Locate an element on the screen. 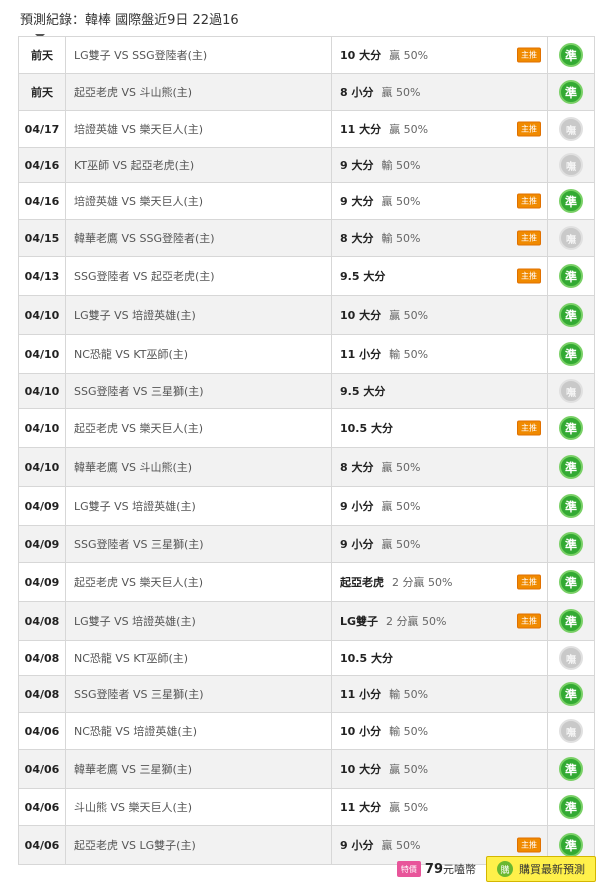 The image size is (612, 882). row-match: 韓華老鷹 VS SSG登陸者(主) is located at coordinates (199, 238).